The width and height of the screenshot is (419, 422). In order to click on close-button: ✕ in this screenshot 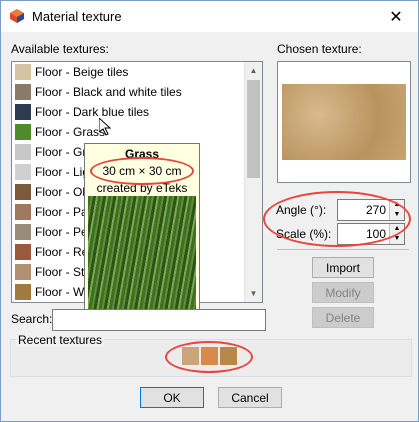, I will do `click(396, 16)`.